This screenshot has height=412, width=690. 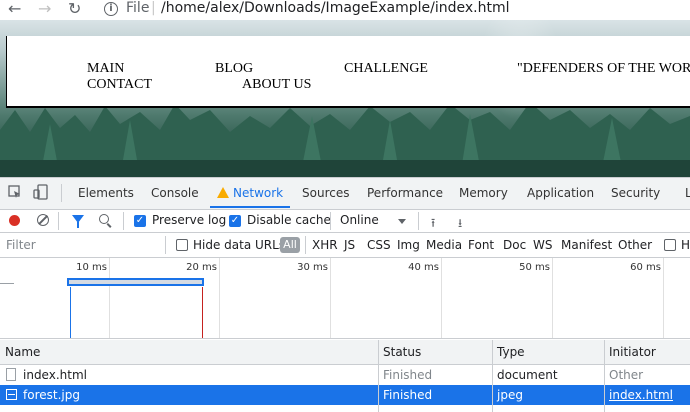 I want to click on timeline-dash, so click(x=7, y=283).